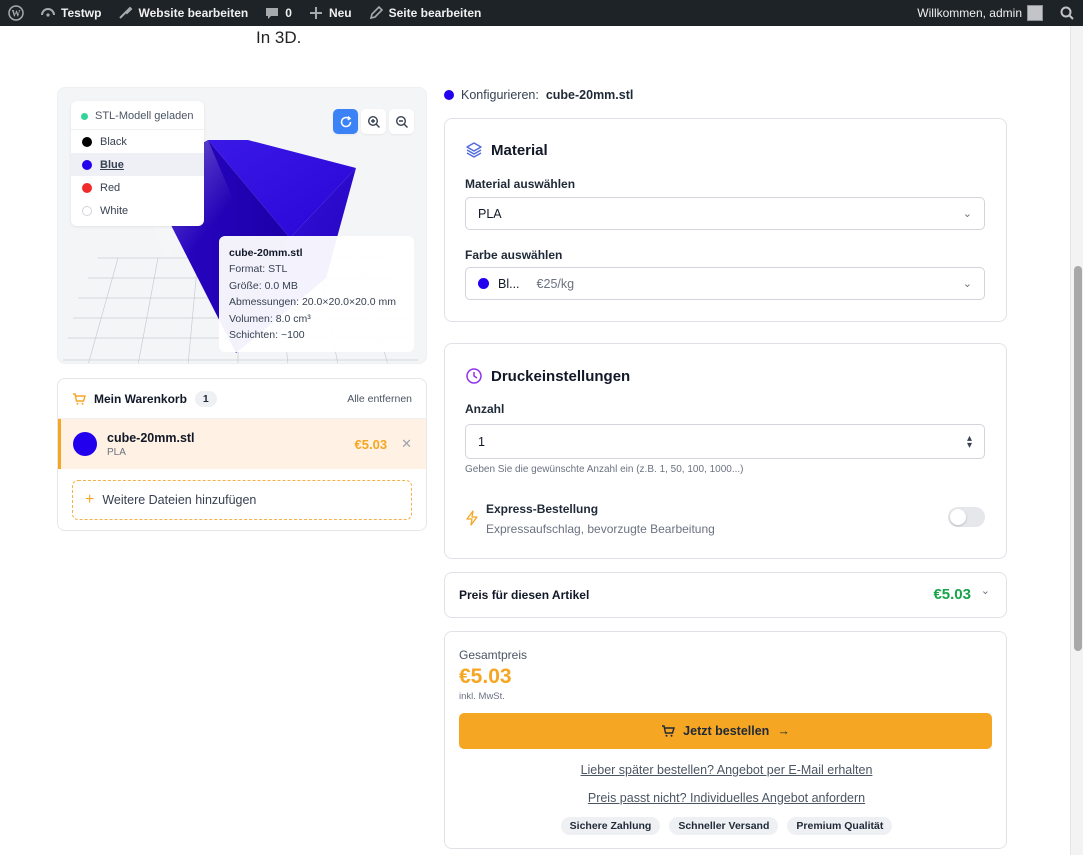 The height and width of the screenshot is (855, 1083). Describe the element at coordinates (474, 150) in the screenshot. I see `layers-icon` at that location.